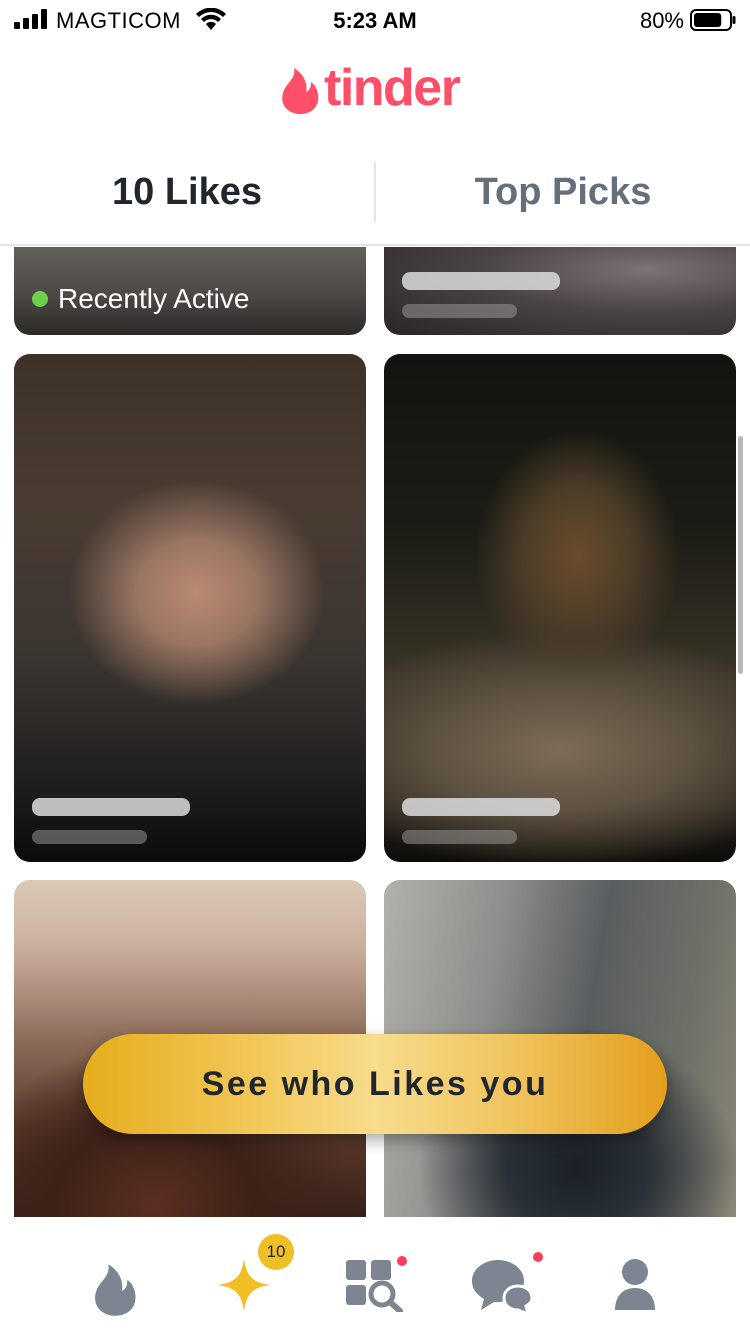 The image size is (750, 1334). Describe the element at coordinates (375, 1084) in the screenshot. I see `see-who-likes-you-button: See who Likes you` at that location.